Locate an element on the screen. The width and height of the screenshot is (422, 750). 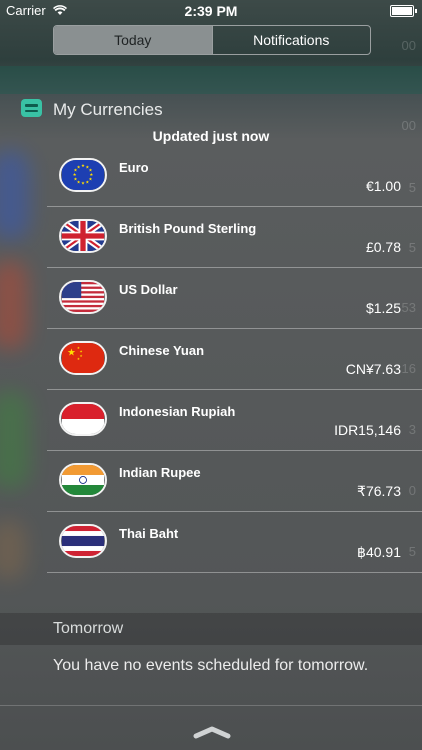
currency-name: Indonesian Rupiah is located at coordinates (177, 411).